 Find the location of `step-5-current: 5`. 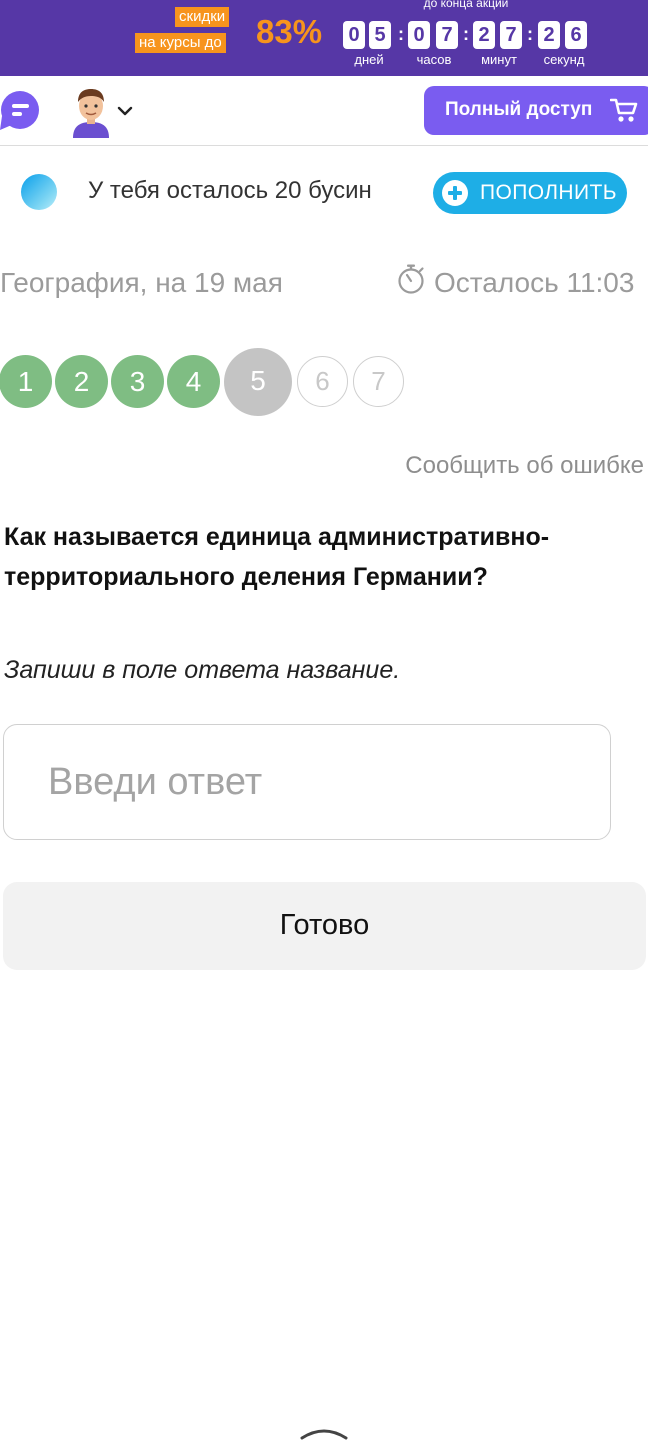

step-5-current: 5 is located at coordinates (258, 382).